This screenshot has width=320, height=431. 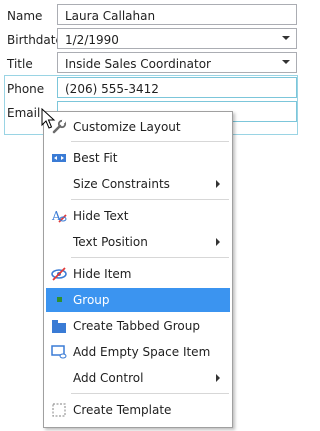 I want to click on menu-item-text-position: Text Position, so click(x=138, y=242).